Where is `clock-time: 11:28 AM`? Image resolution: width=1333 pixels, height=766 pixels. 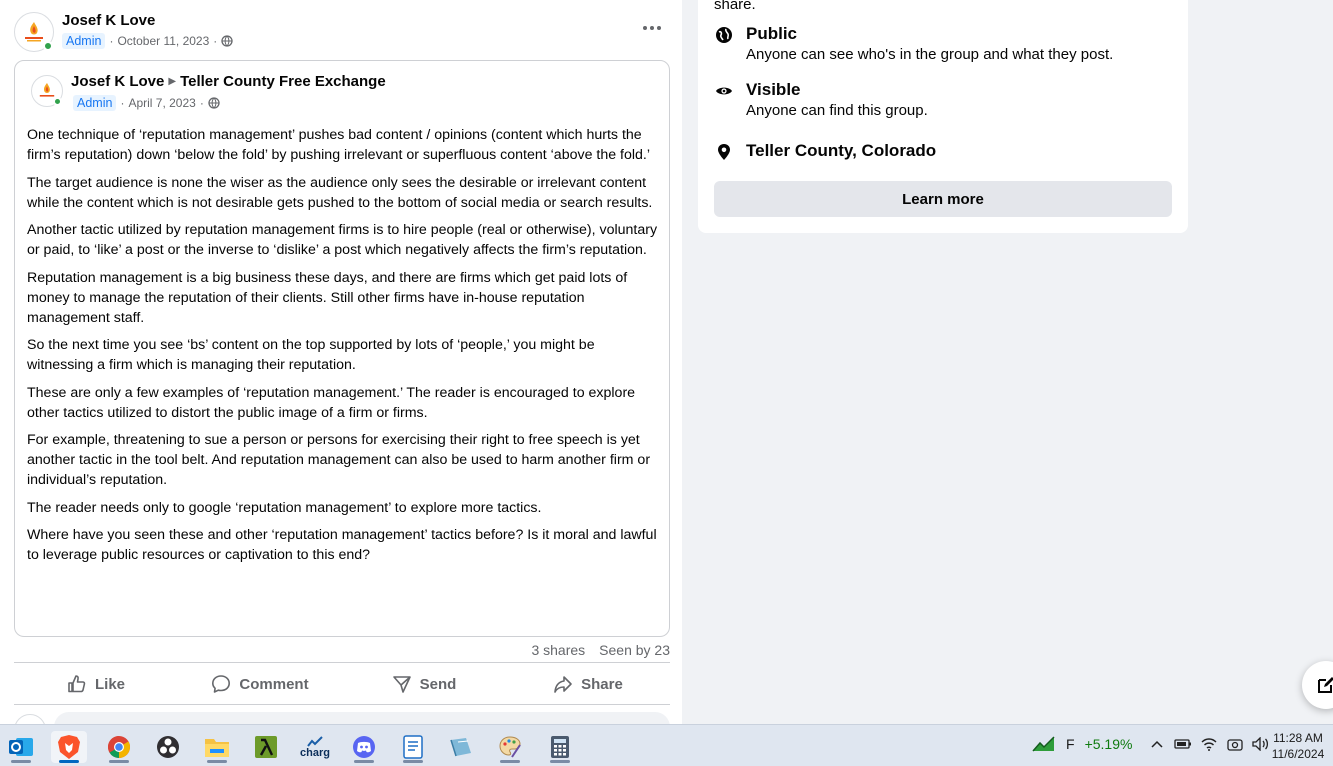
clock-time: 11:28 AM is located at coordinates (1298, 738).